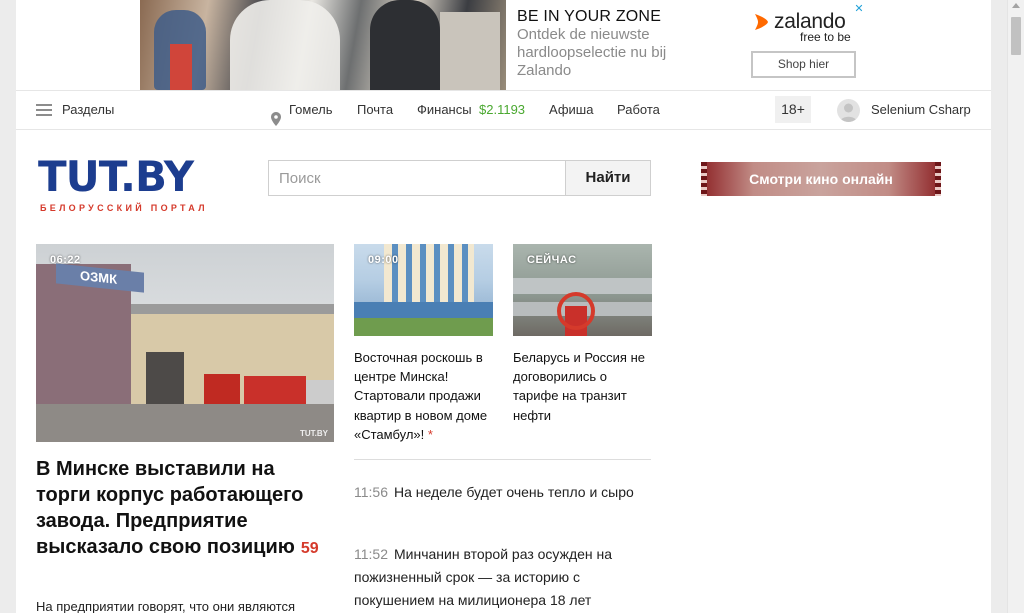 This screenshot has width=1024, height=613. What do you see at coordinates (761, 22) in the screenshot?
I see `zalando-mark-icon` at bounding box center [761, 22].